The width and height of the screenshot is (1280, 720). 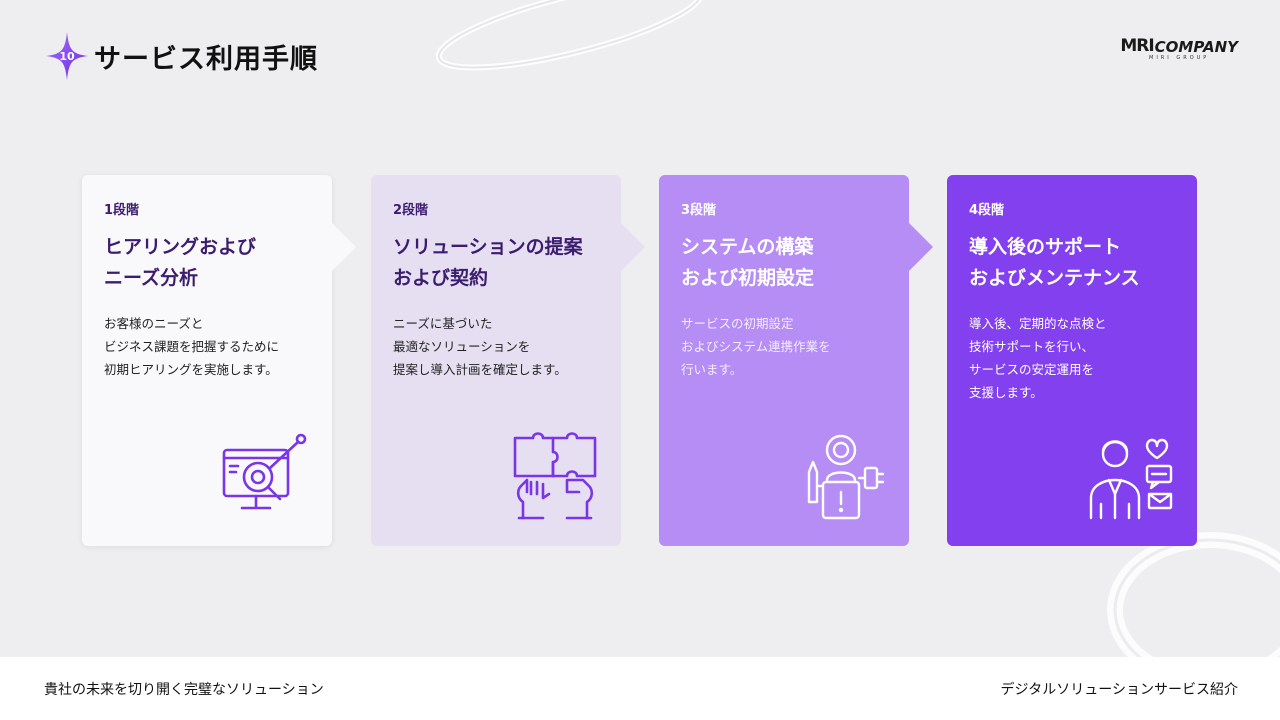 I want to click on page-title: サービス利用手順, so click(x=206, y=59).